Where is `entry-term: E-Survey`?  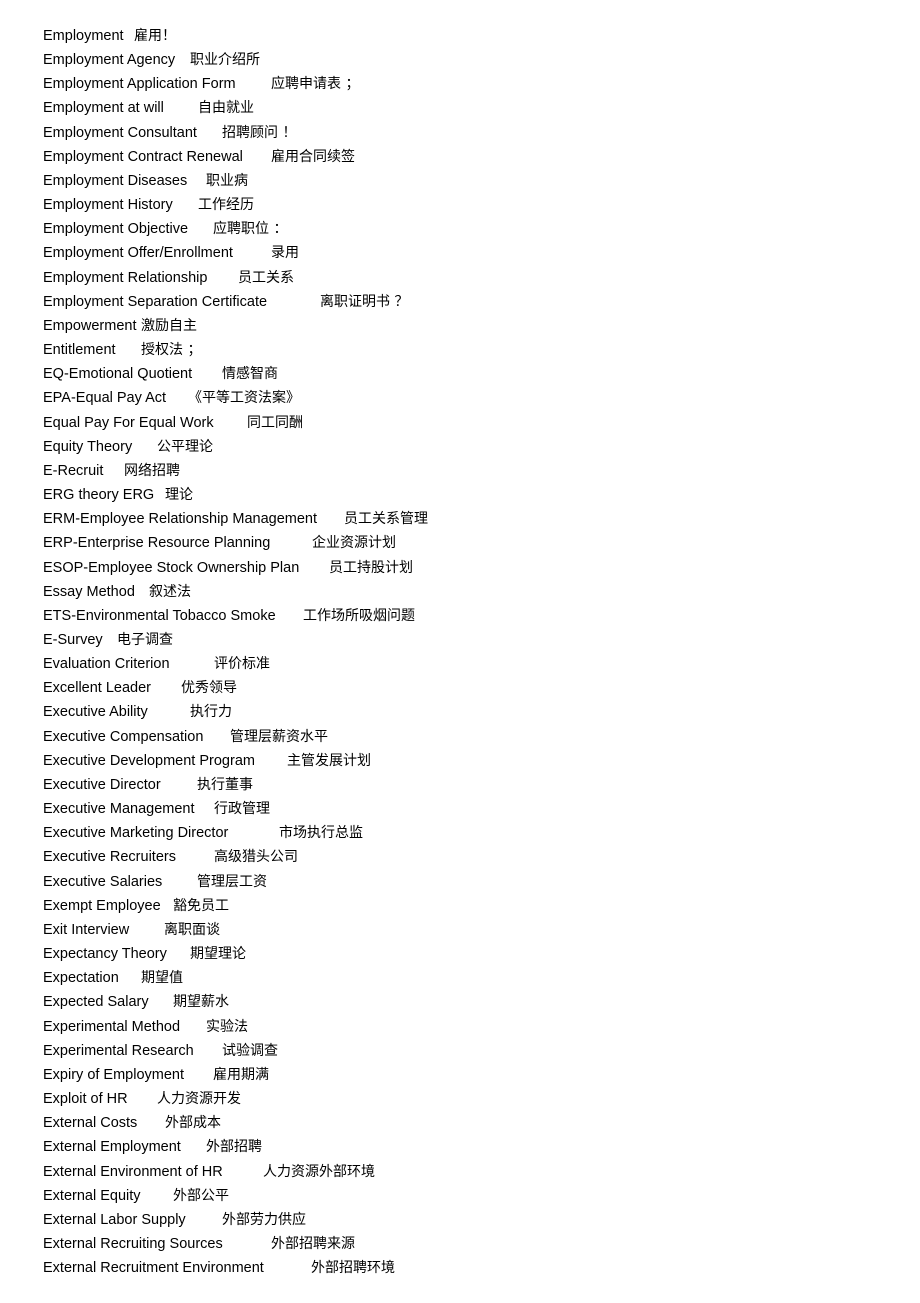
entry-term: E-Survey is located at coordinates (73, 640).